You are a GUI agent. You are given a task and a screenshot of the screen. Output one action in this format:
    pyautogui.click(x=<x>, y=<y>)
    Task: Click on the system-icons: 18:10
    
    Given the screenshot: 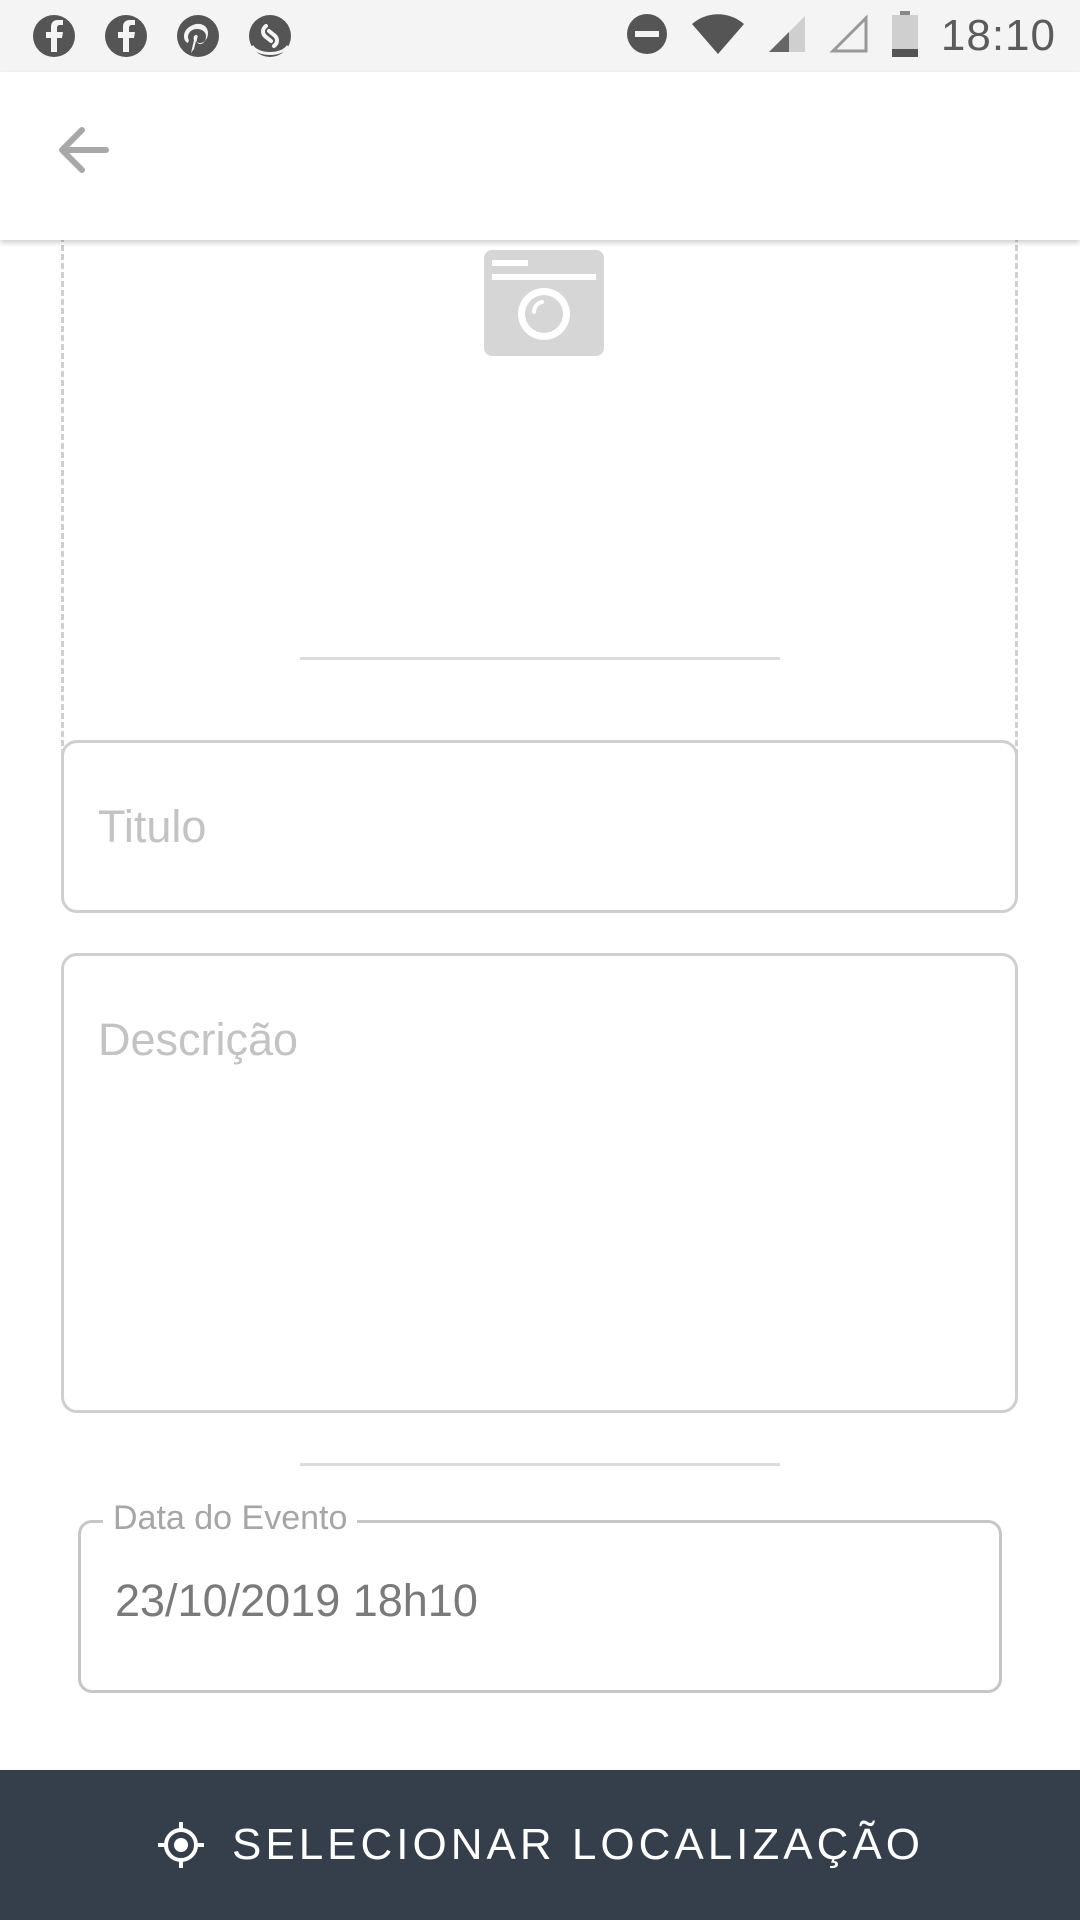 What is the action you would take?
    pyautogui.click(x=840, y=36)
    